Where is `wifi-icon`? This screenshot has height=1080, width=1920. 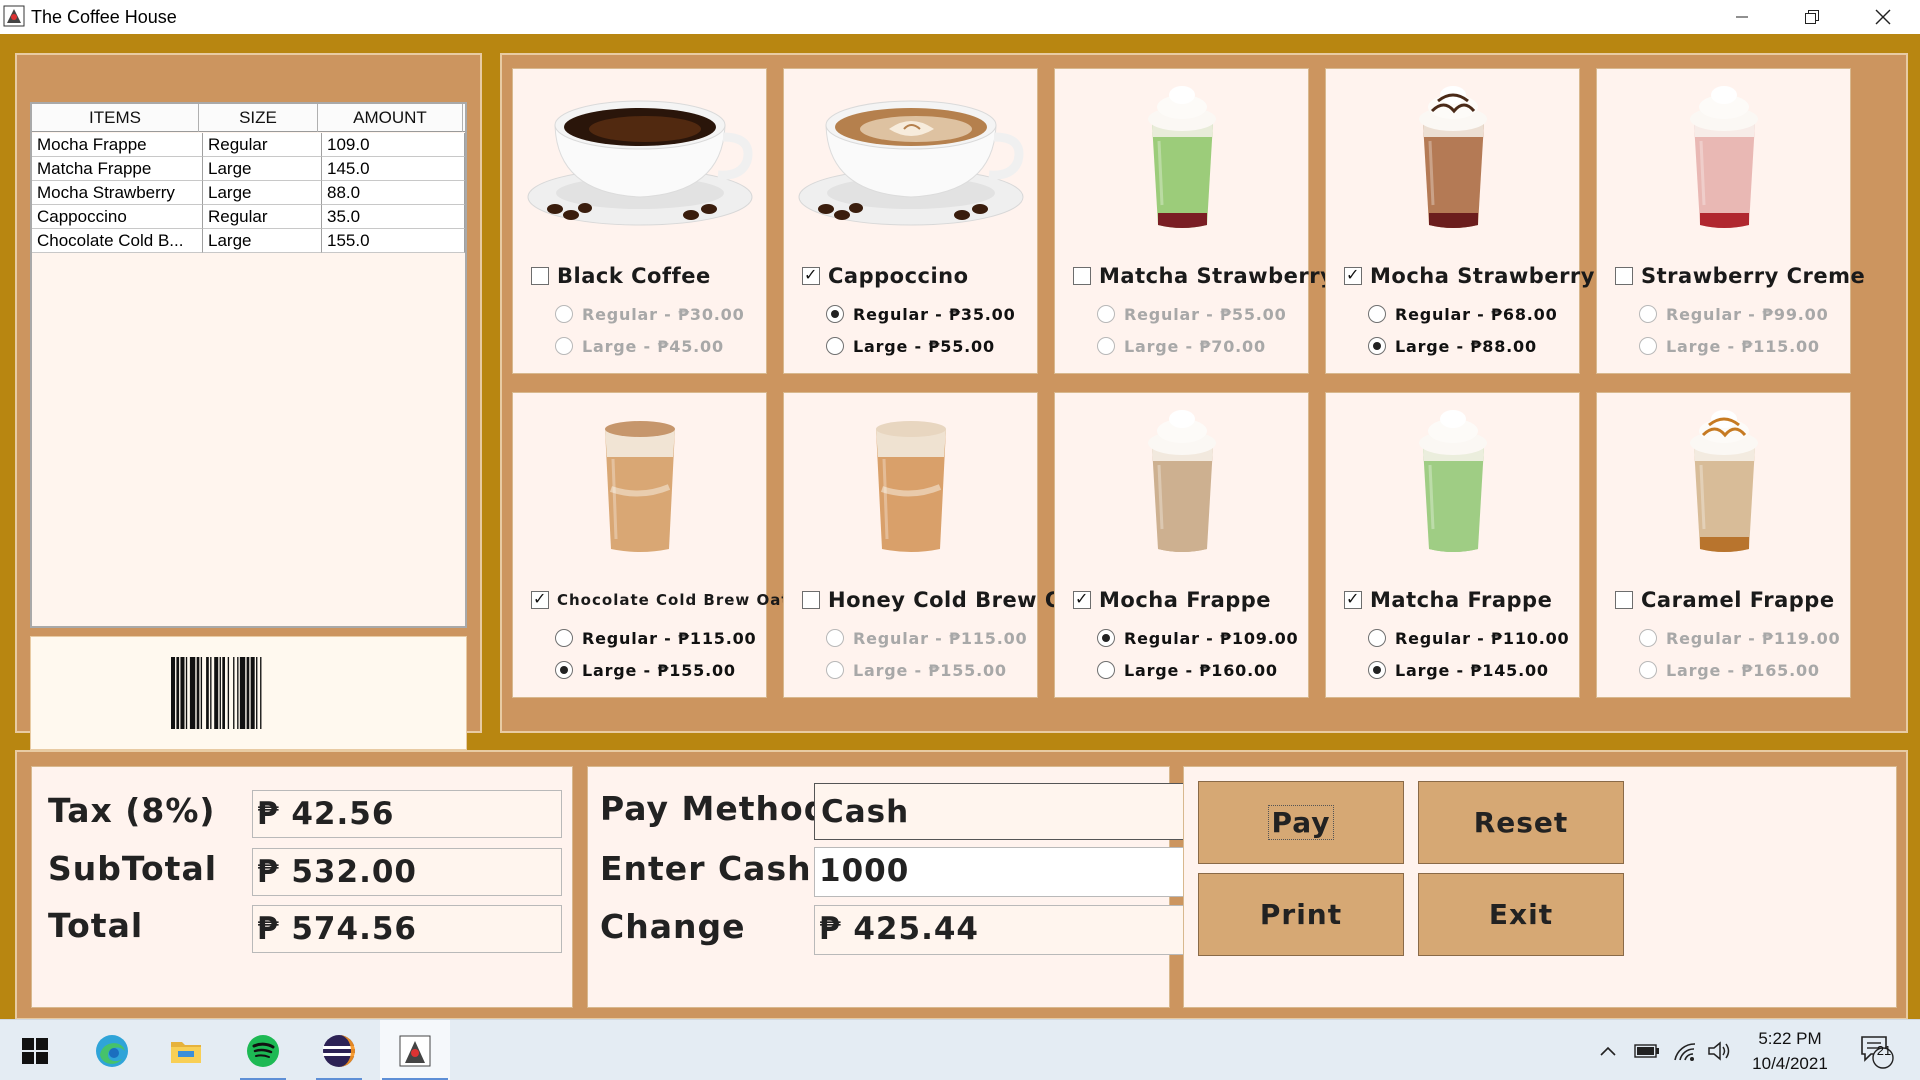
wifi-icon is located at coordinates (1685, 1051).